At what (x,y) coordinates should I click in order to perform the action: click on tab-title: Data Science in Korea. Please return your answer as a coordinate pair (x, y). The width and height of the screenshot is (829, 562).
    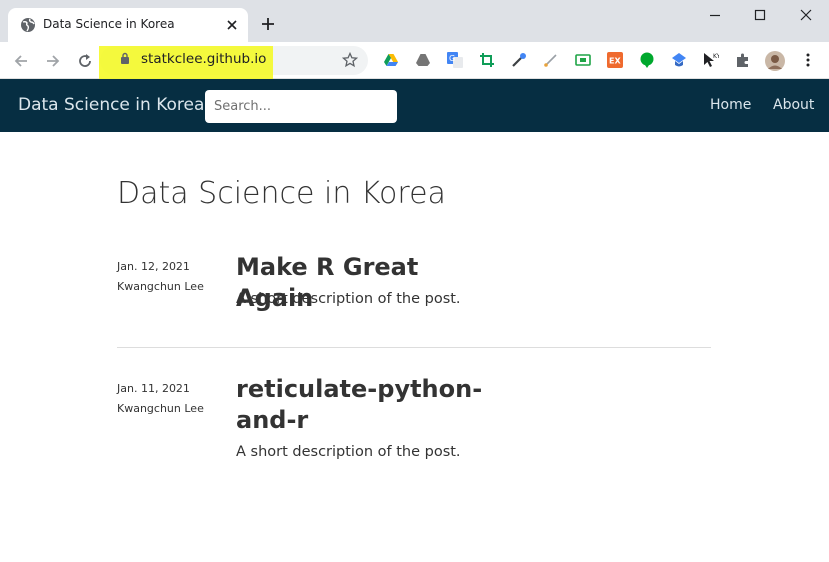
    Looking at the image, I should click on (109, 24).